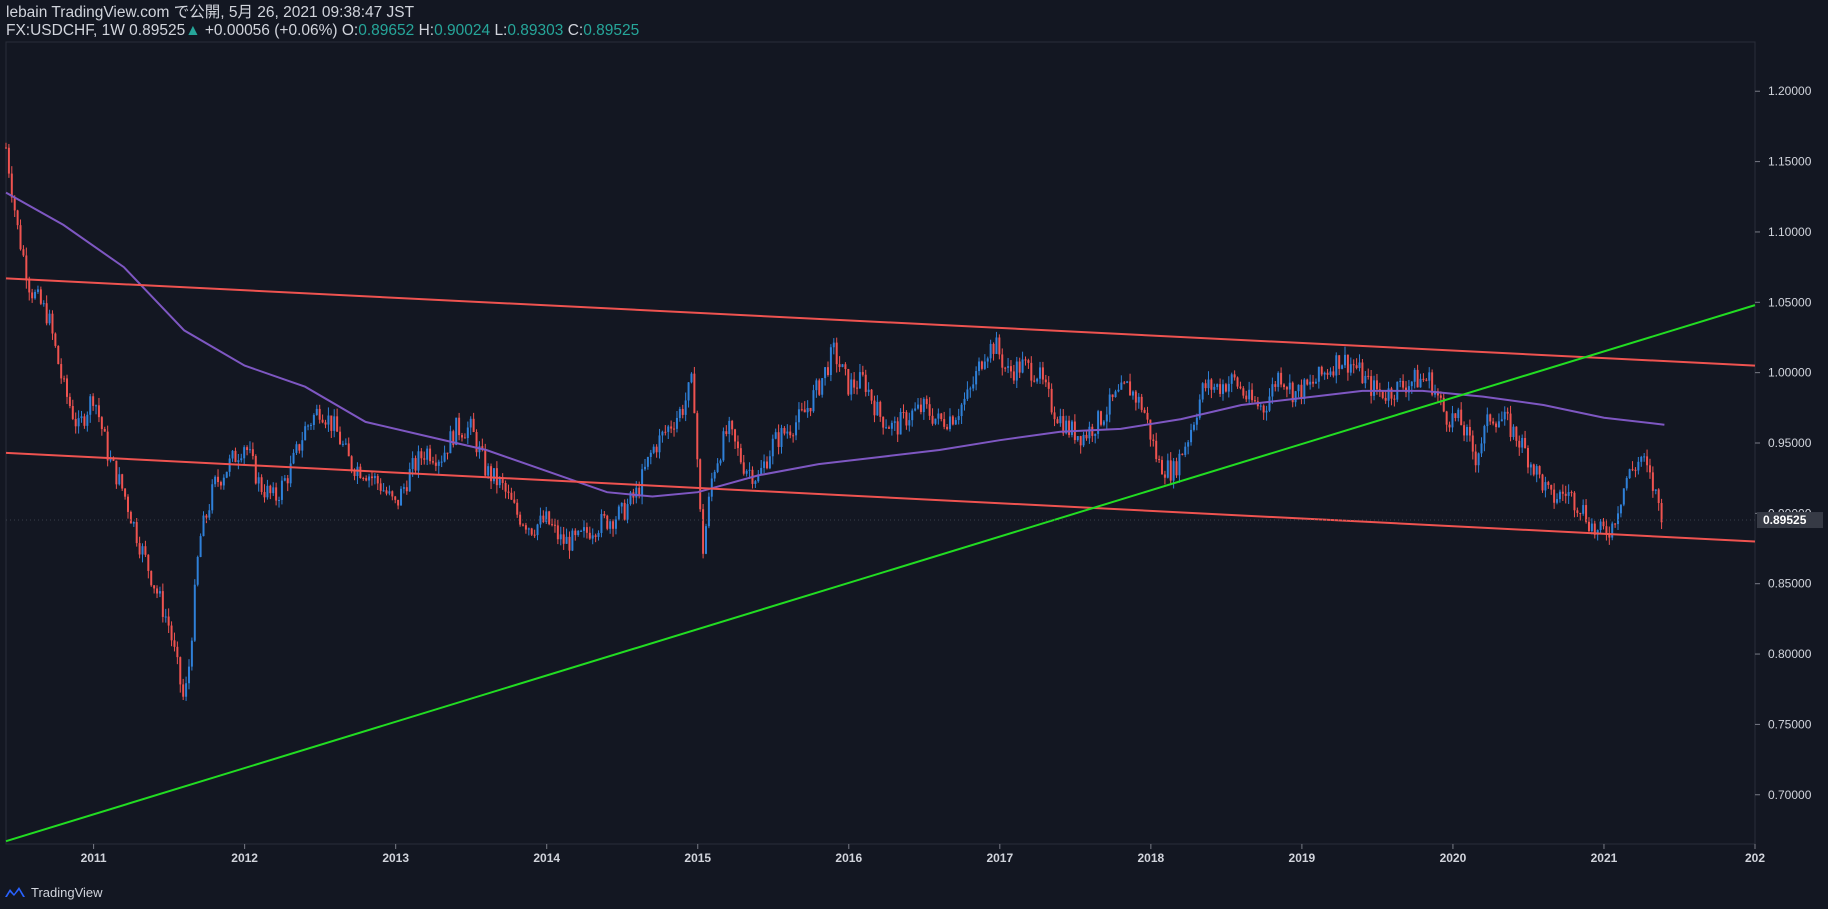 Image resolution: width=1828 pixels, height=909 pixels. What do you see at coordinates (395, 858) in the screenshot?
I see `x-tick-label: 2013` at bounding box center [395, 858].